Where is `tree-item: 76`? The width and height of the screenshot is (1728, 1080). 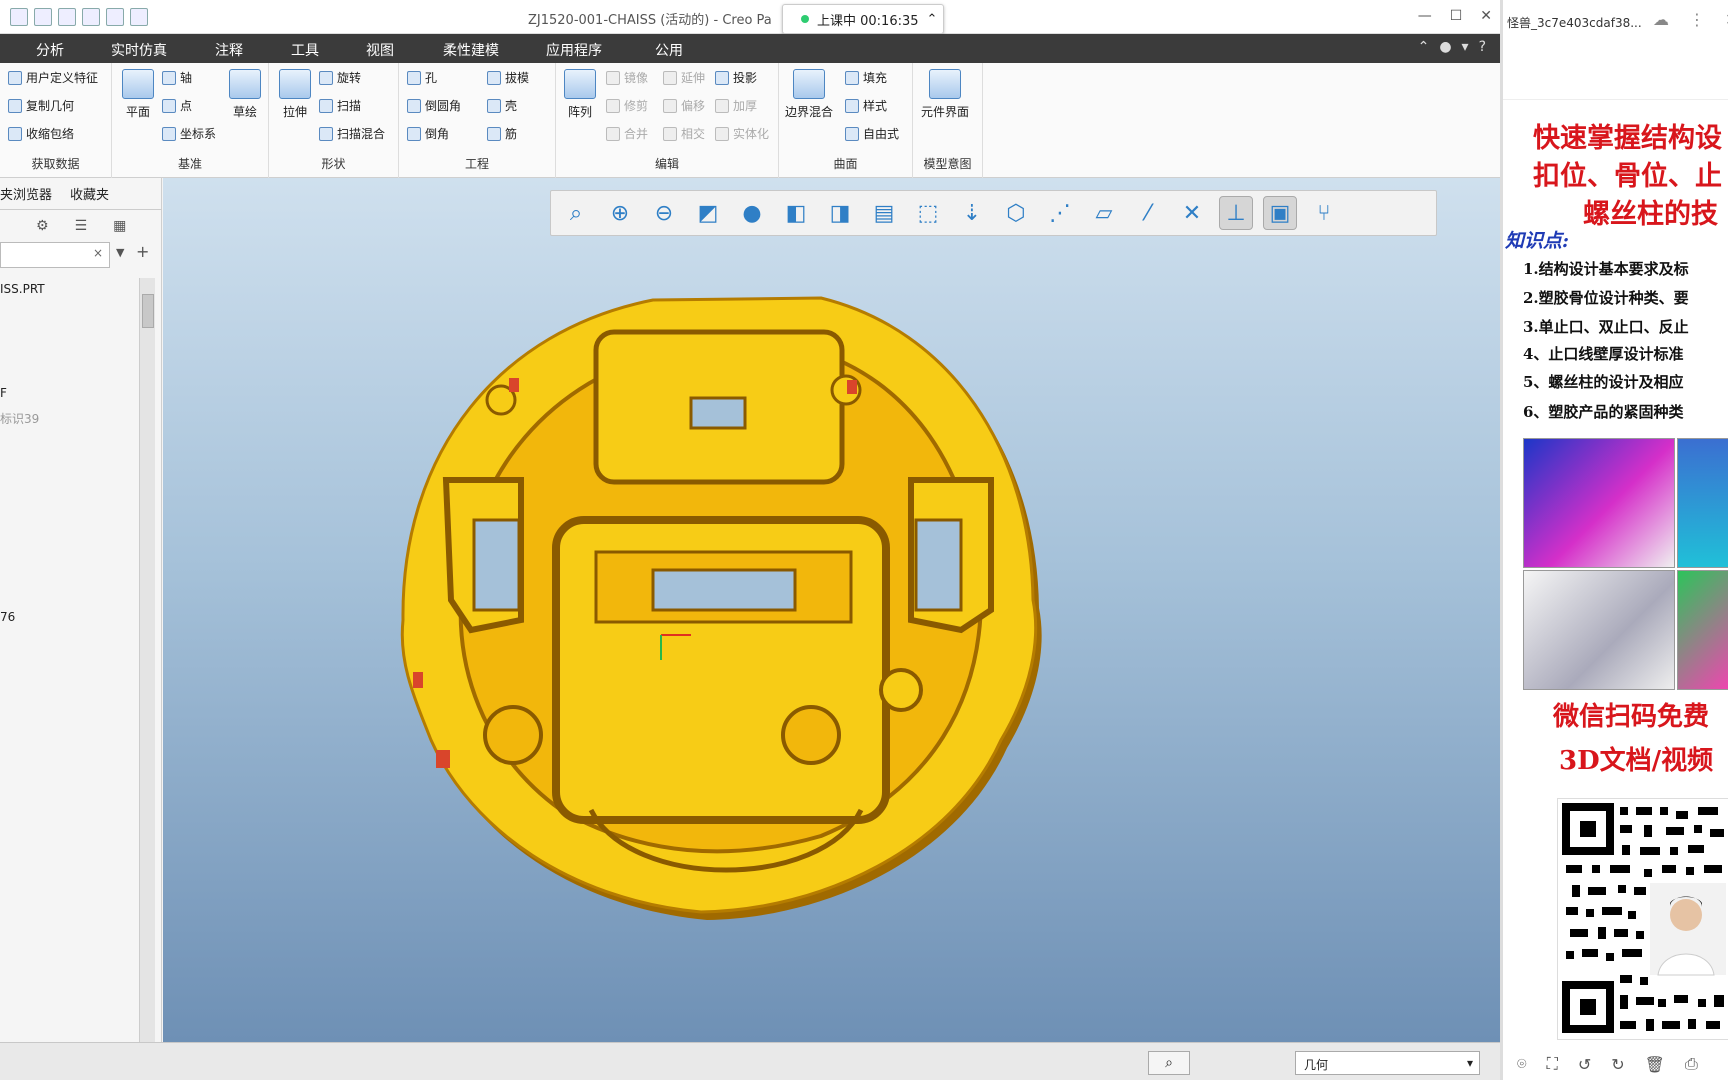
tree-item: 76 is located at coordinates (7, 617).